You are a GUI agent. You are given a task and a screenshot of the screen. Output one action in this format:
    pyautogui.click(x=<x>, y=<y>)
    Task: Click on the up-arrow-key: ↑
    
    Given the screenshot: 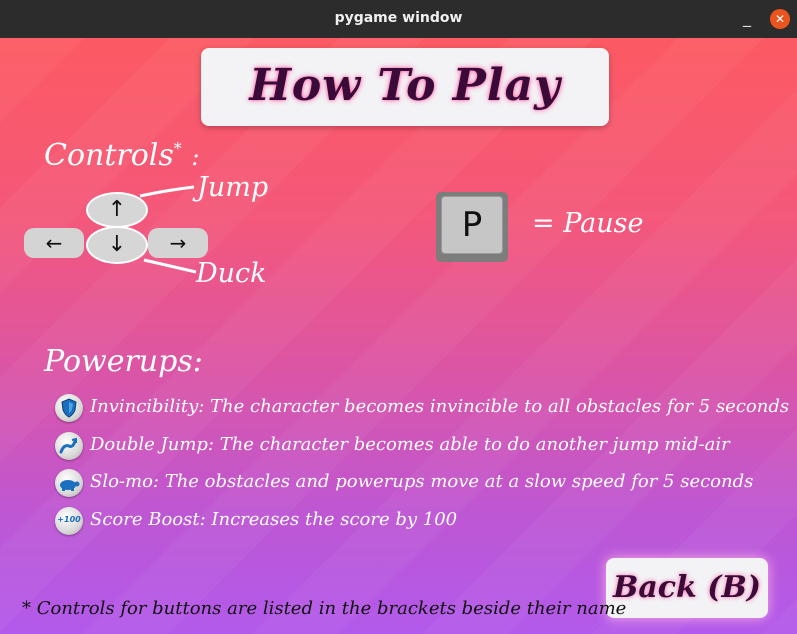 What is the action you would take?
    pyautogui.click(x=117, y=210)
    